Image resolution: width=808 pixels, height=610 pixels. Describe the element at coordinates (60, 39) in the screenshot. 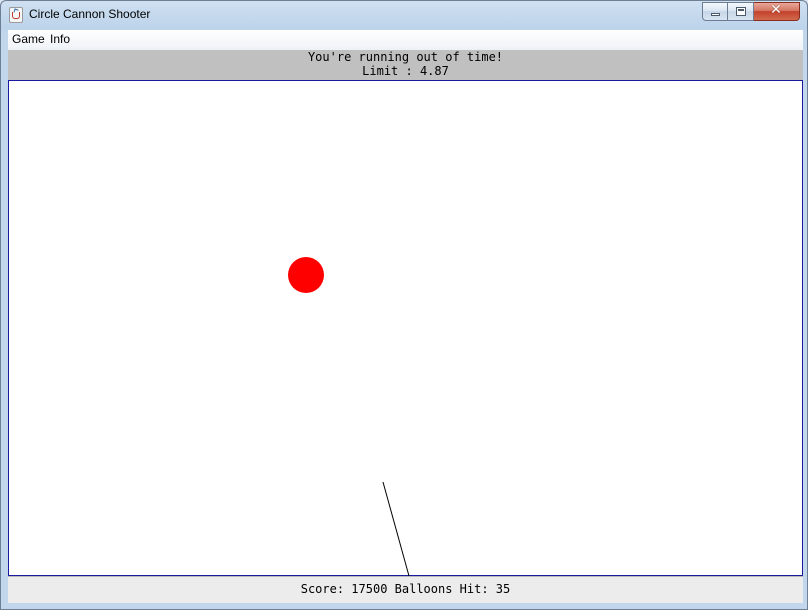

I see `menu-info: Info` at that location.